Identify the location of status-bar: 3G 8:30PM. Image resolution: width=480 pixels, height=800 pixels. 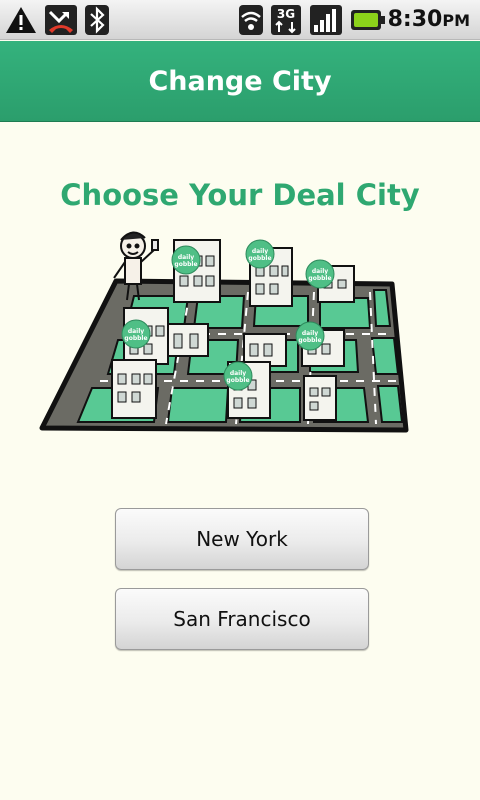
(240, 20).